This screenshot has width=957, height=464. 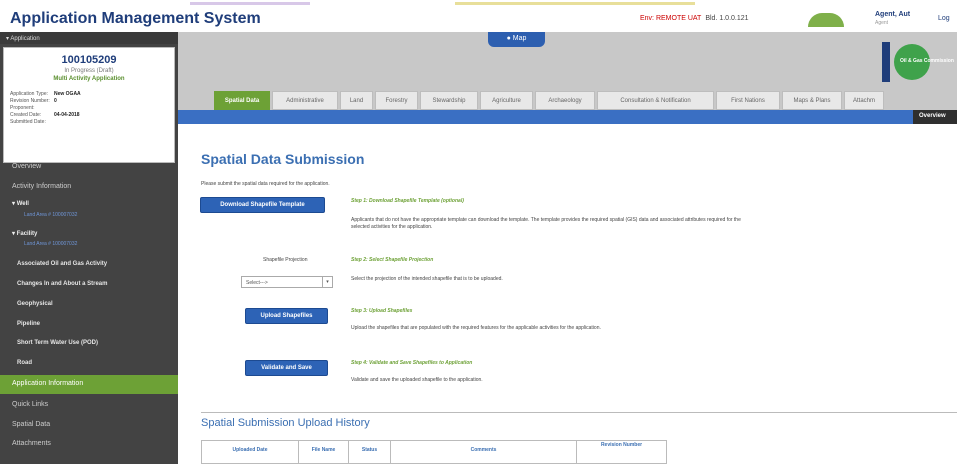 What do you see at coordinates (89, 284) in the screenshot?
I see `sidebar-item-stream-changes: Changes In and About a Stream` at bounding box center [89, 284].